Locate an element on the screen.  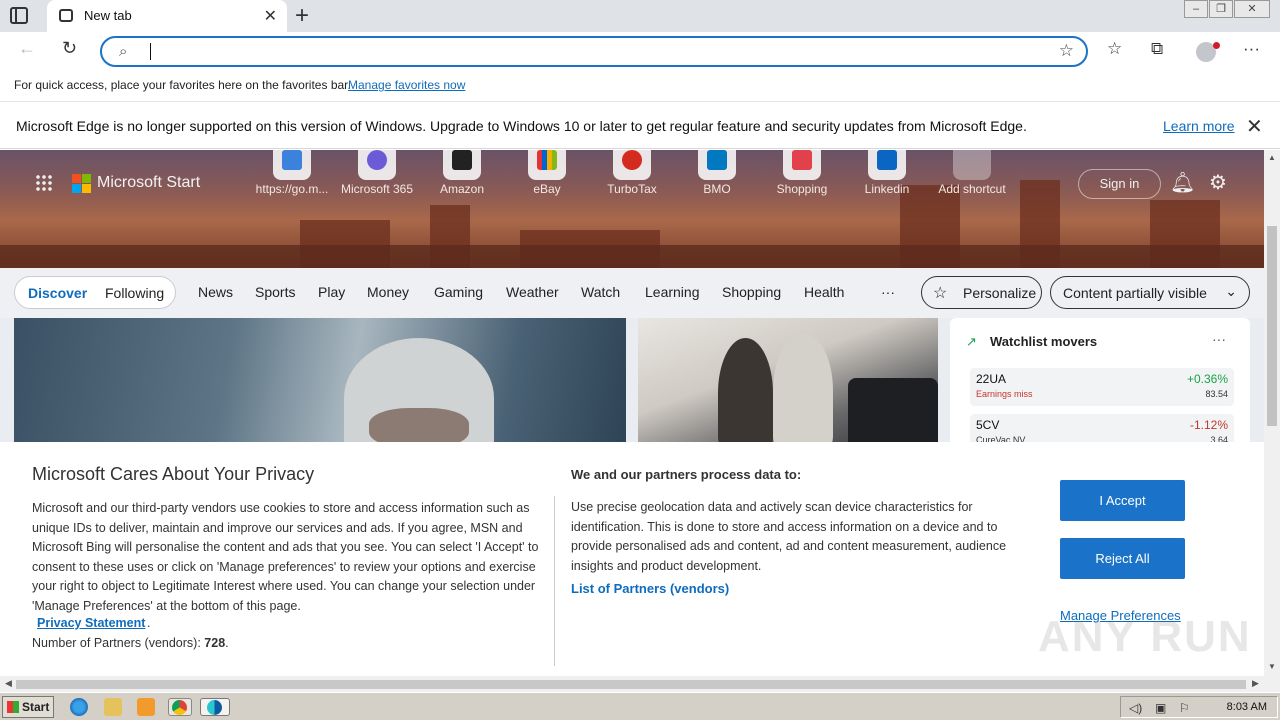
shortcut-label: Add shortcut is located at coordinates (972, 189).